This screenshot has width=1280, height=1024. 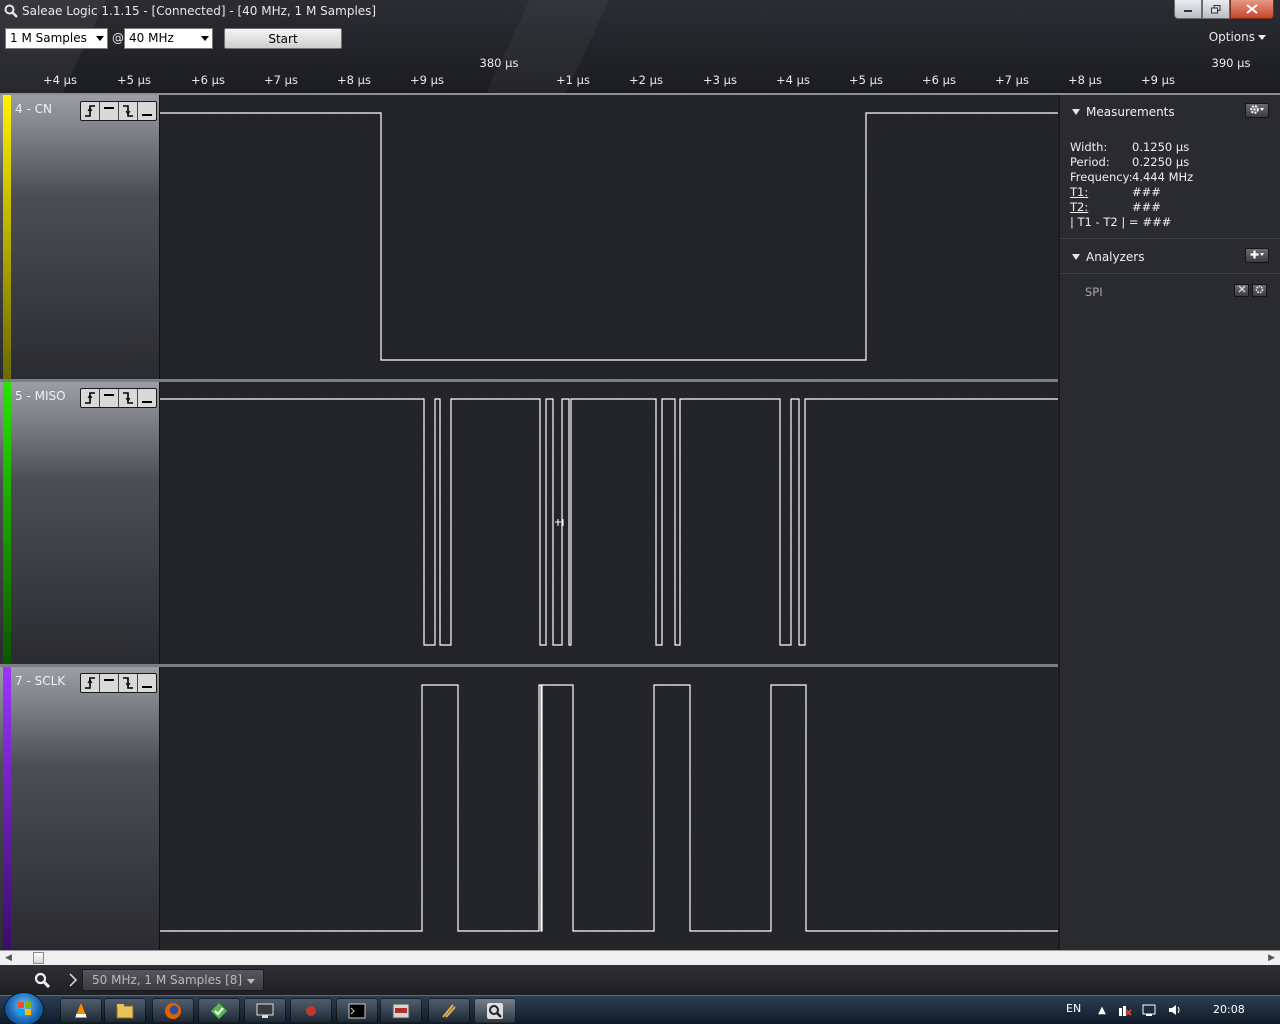 What do you see at coordinates (1132, 177) in the screenshot?
I see `measurement-frequency: Frequency: 4.444 MHz` at bounding box center [1132, 177].